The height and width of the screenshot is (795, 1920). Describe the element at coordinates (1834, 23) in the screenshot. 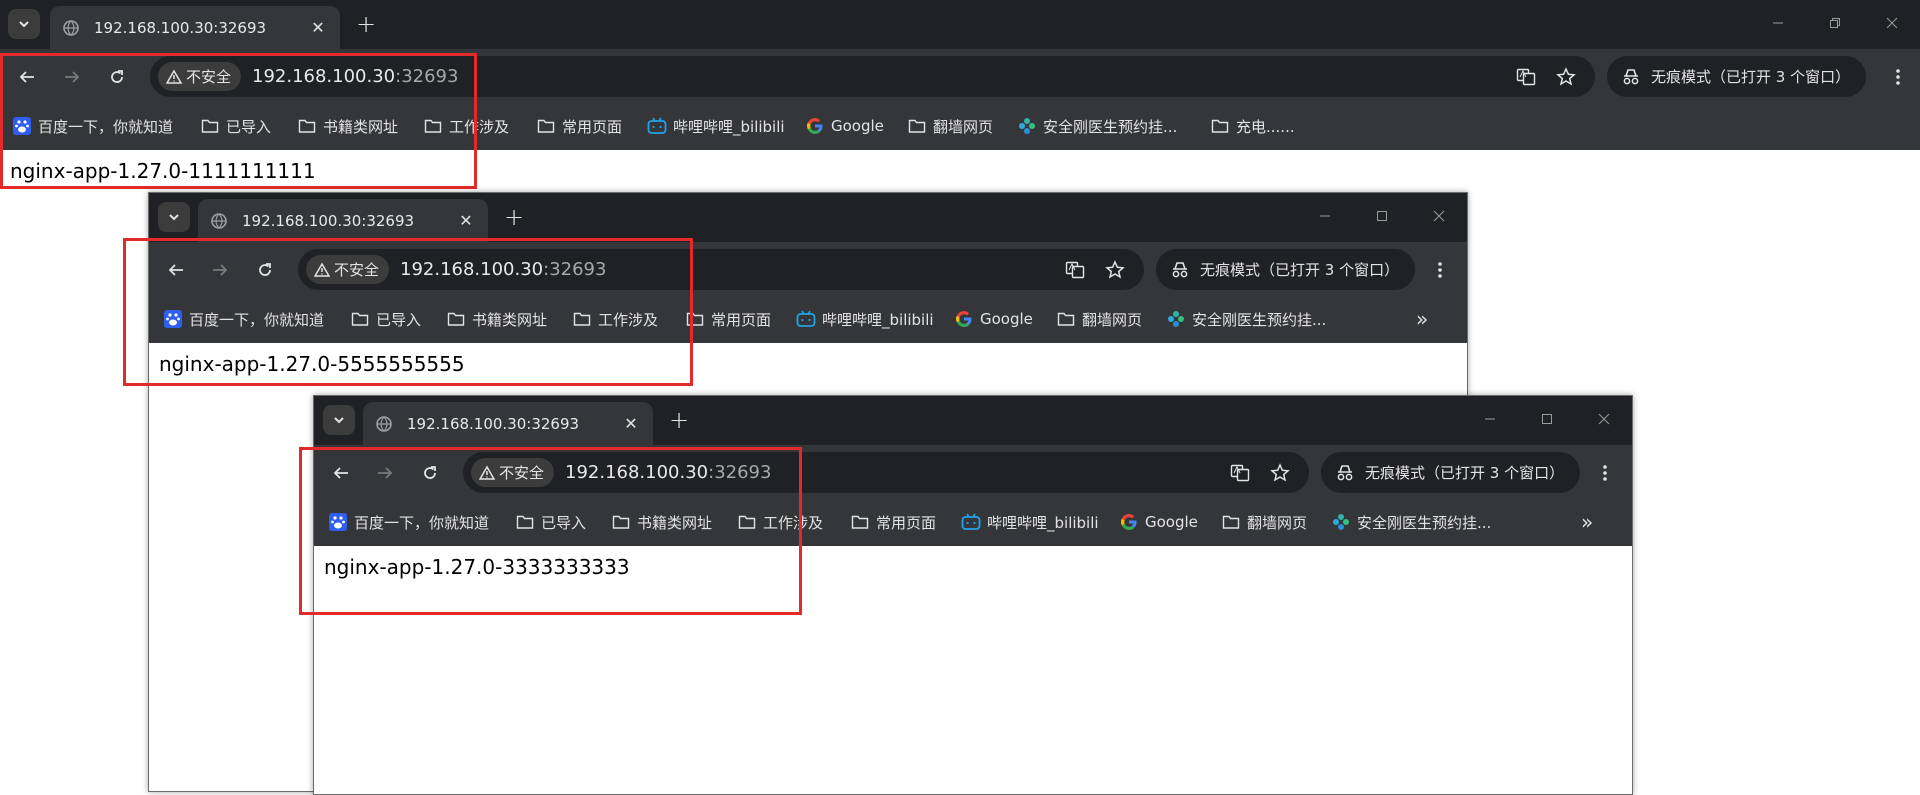

I see `restore-icon` at that location.